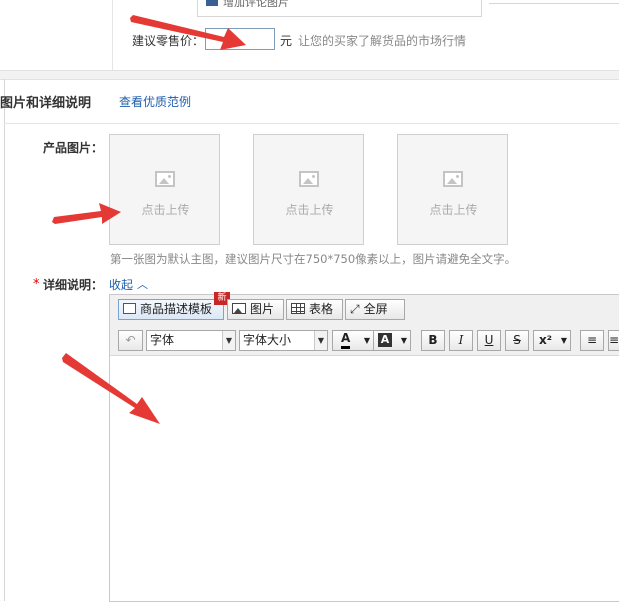  I want to click on retail-price-input, so click(240, 39).